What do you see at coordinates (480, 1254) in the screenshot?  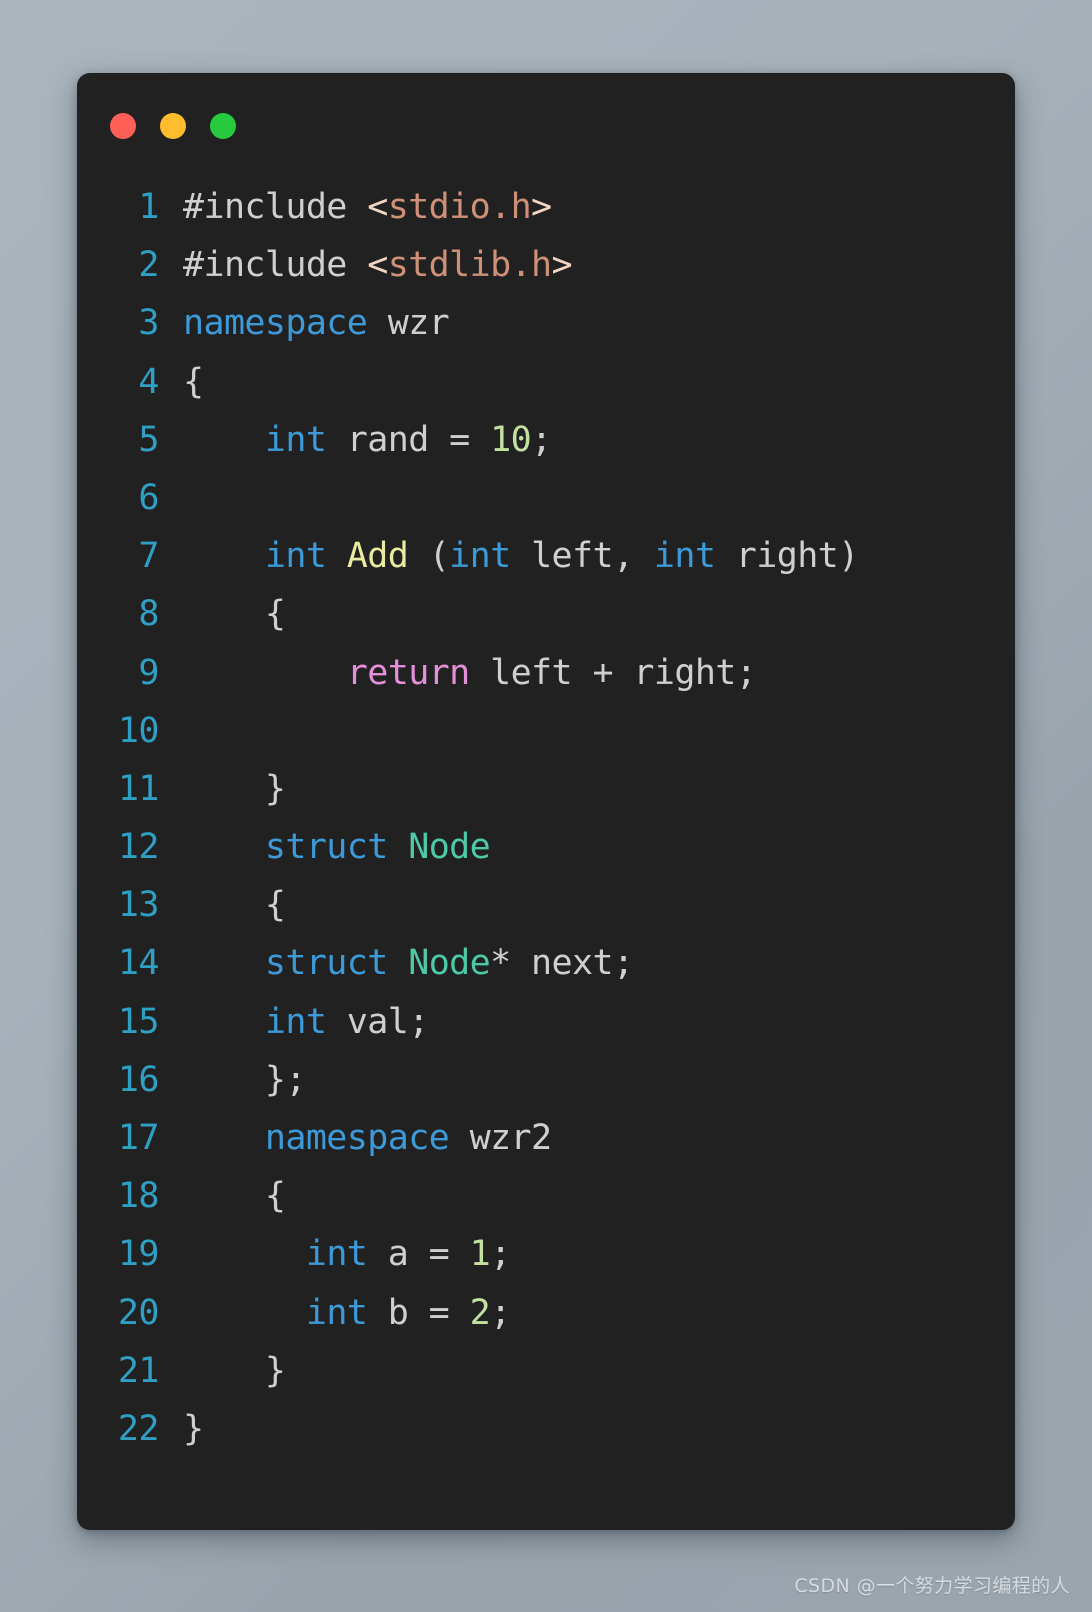 I see `code-token: 1` at bounding box center [480, 1254].